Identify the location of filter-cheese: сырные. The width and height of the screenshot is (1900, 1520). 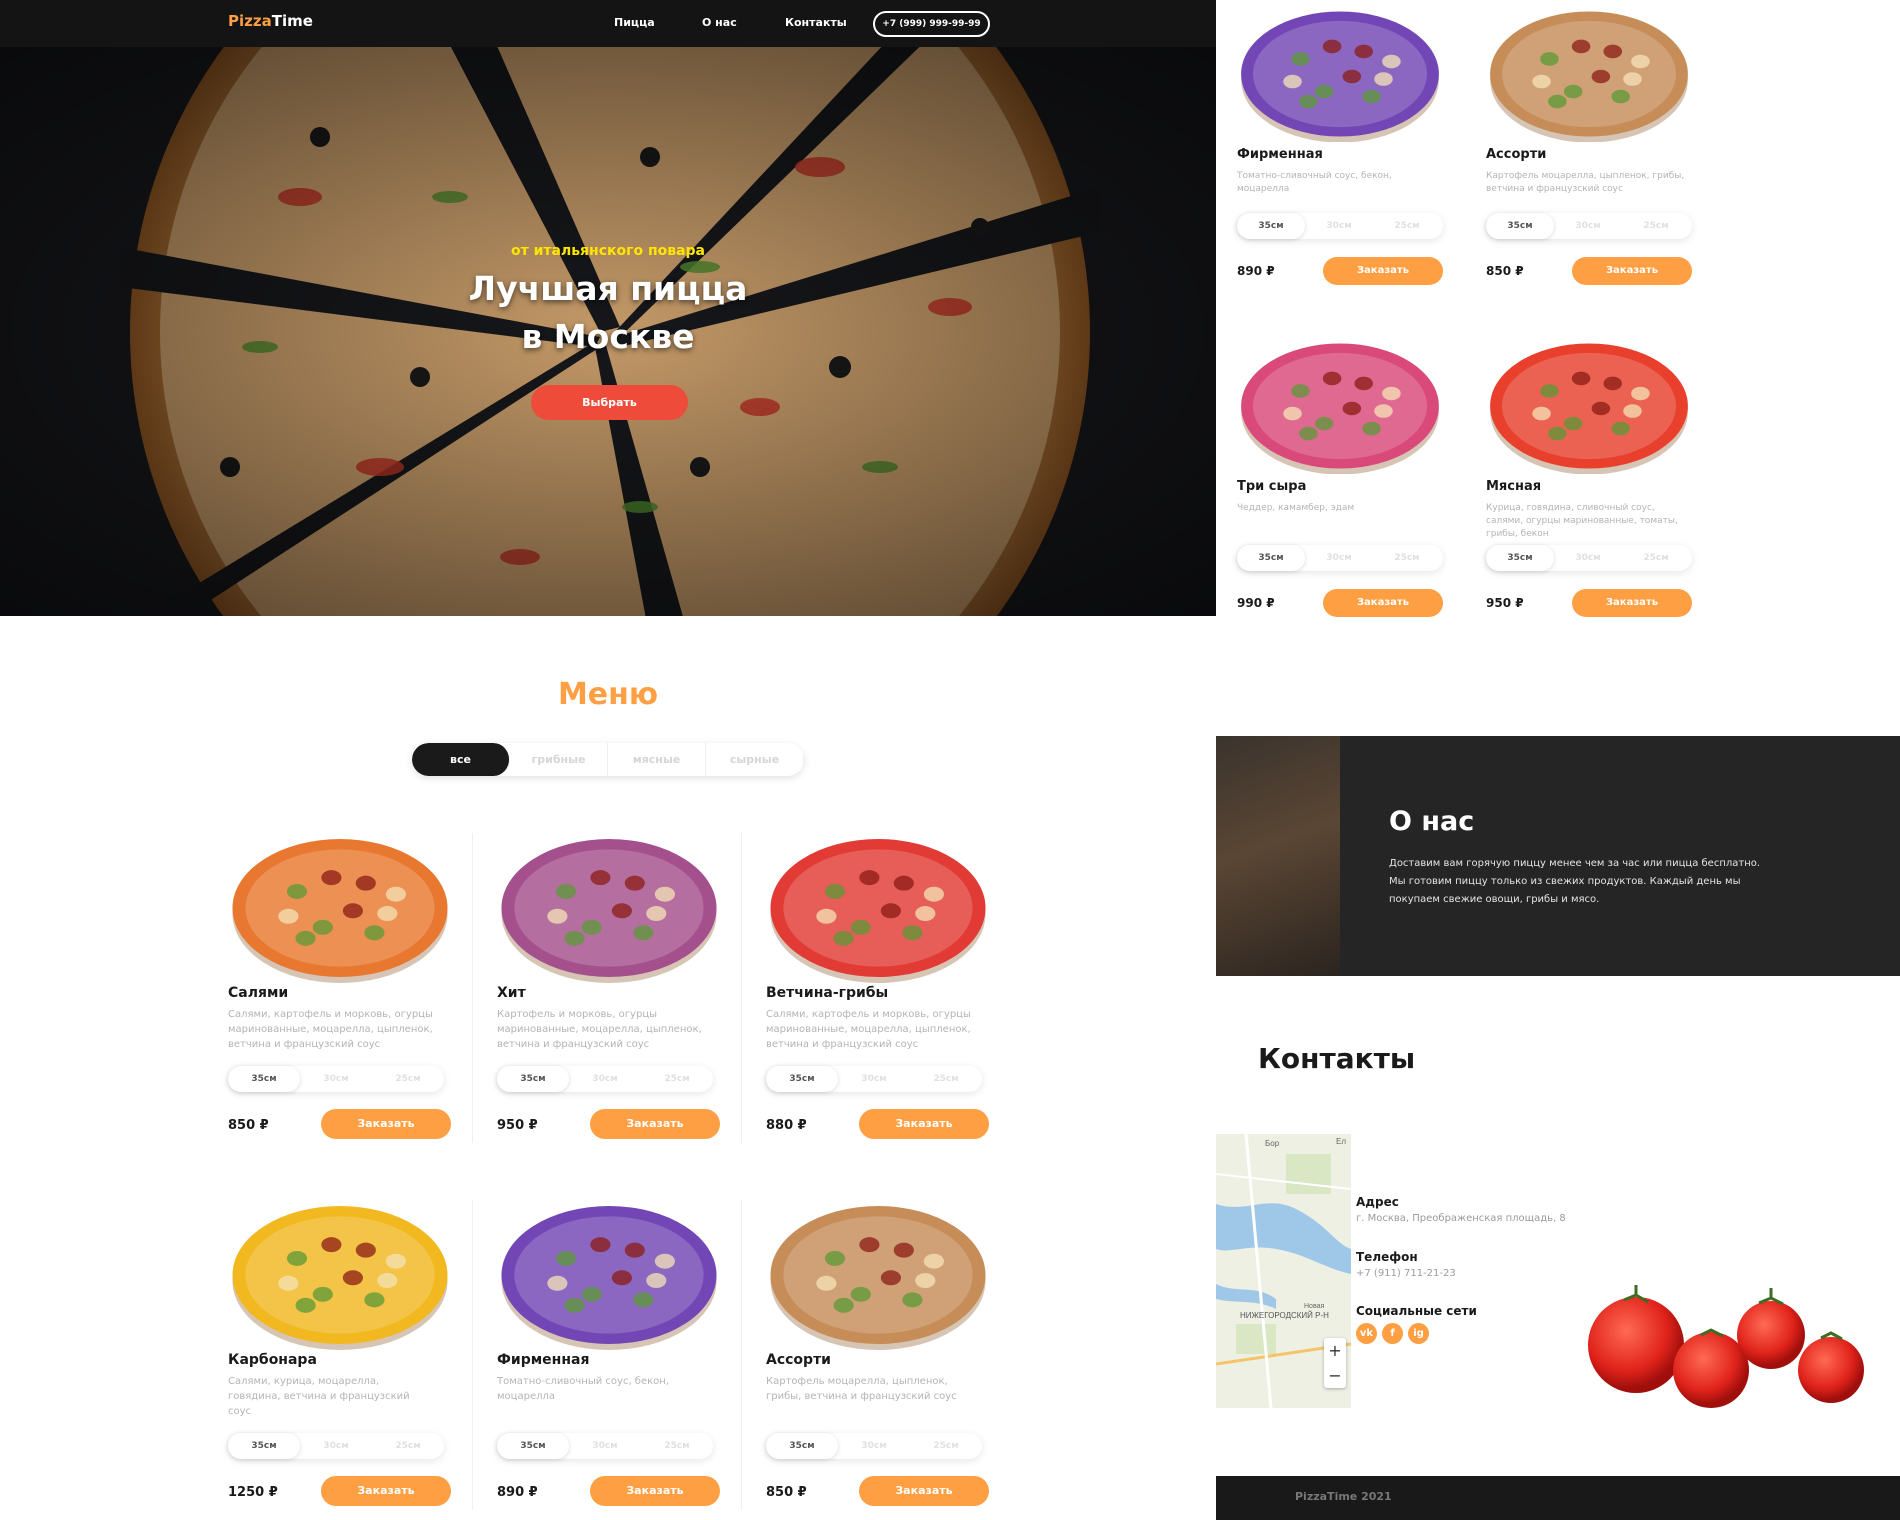
(755, 759).